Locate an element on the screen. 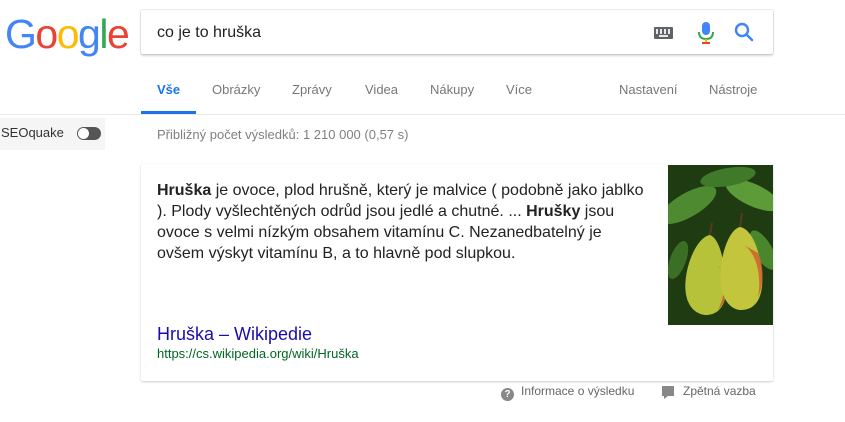 The image size is (845, 422). search-box is located at coordinates (457, 32).